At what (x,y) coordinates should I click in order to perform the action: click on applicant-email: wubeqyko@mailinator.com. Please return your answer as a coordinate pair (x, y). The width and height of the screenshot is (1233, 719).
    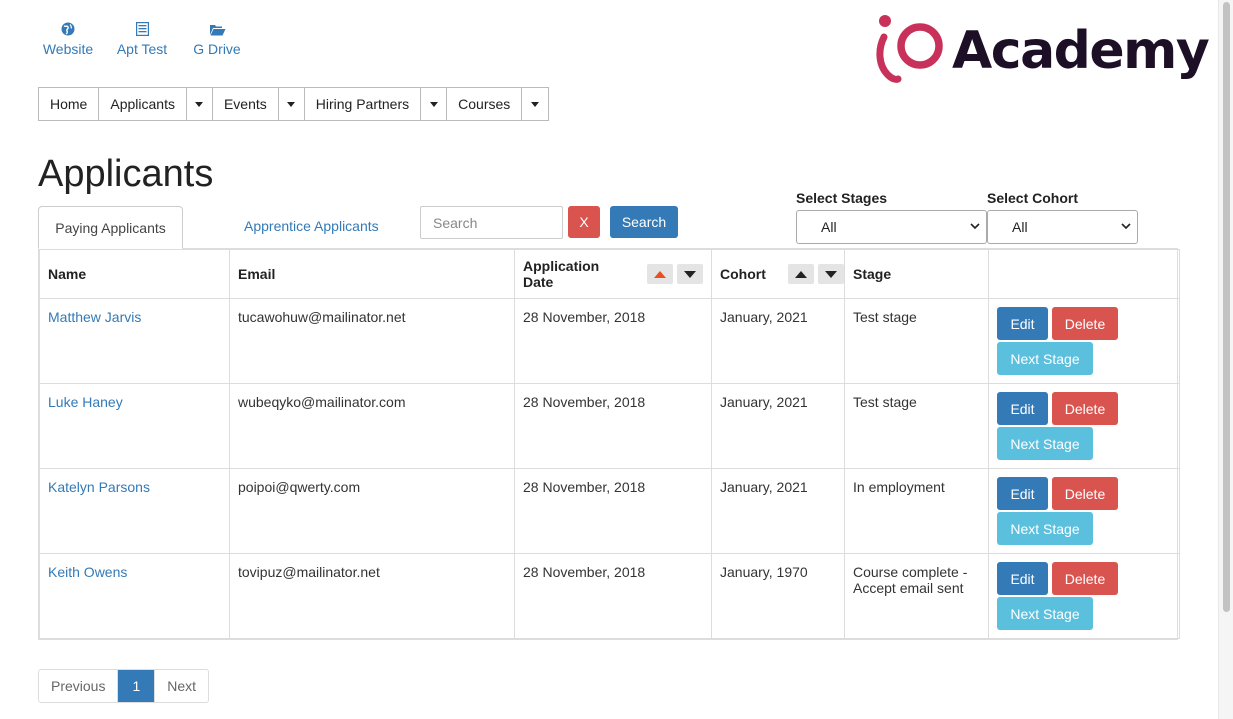
    Looking at the image, I should click on (372, 426).